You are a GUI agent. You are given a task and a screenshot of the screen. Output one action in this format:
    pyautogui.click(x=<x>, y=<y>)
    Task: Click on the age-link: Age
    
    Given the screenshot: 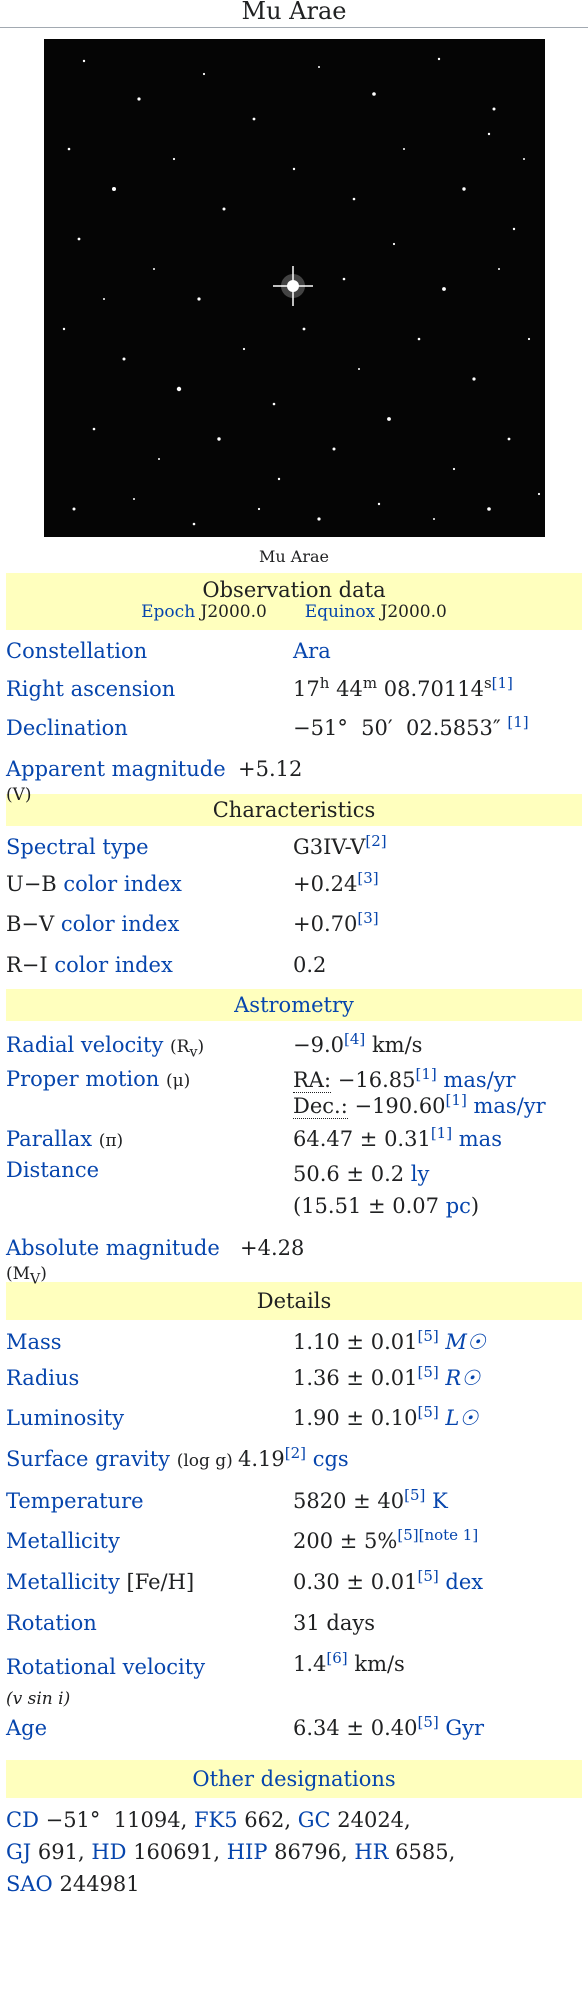 What is the action you would take?
    pyautogui.click(x=26, y=1728)
    